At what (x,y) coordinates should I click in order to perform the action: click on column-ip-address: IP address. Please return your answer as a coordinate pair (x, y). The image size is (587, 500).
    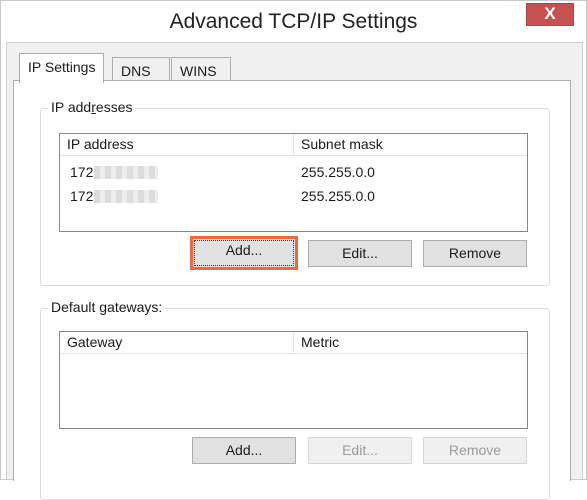
    Looking at the image, I should click on (176, 144).